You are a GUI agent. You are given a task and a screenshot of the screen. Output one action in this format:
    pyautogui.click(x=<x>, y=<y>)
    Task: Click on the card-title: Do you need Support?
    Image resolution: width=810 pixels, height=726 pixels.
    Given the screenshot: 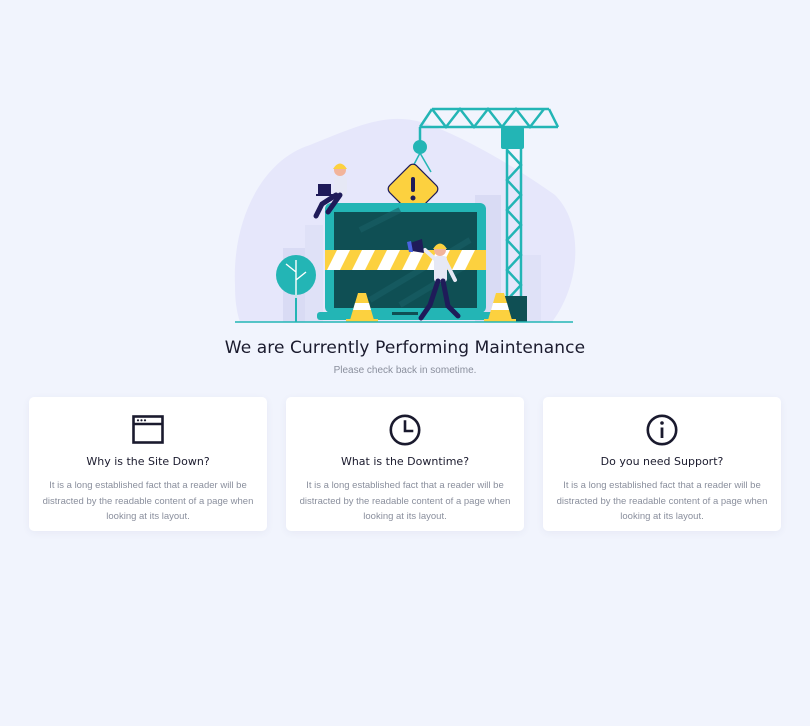 What is the action you would take?
    pyautogui.click(x=662, y=461)
    